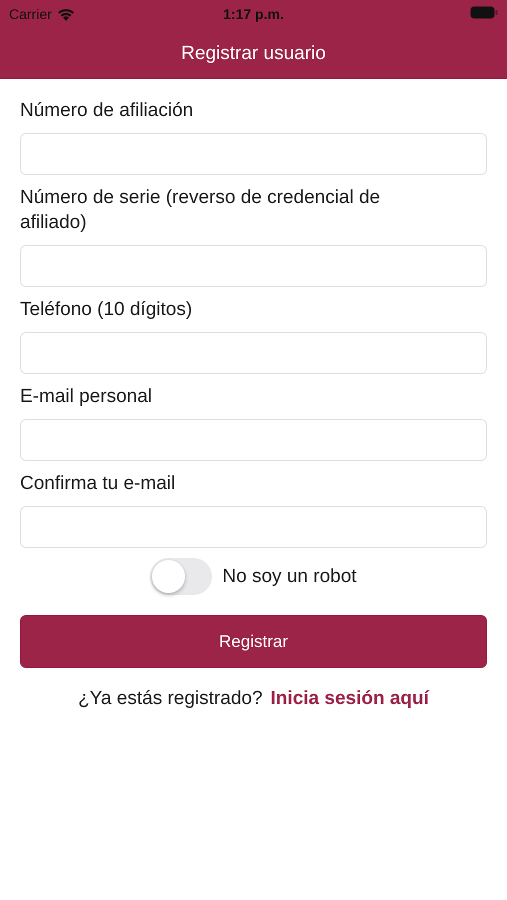  What do you see at coordinates (170, 699) in the screenshot?
I see `login-prompt: ¿Ya estás registrado?` at bounding box center [170, 699].